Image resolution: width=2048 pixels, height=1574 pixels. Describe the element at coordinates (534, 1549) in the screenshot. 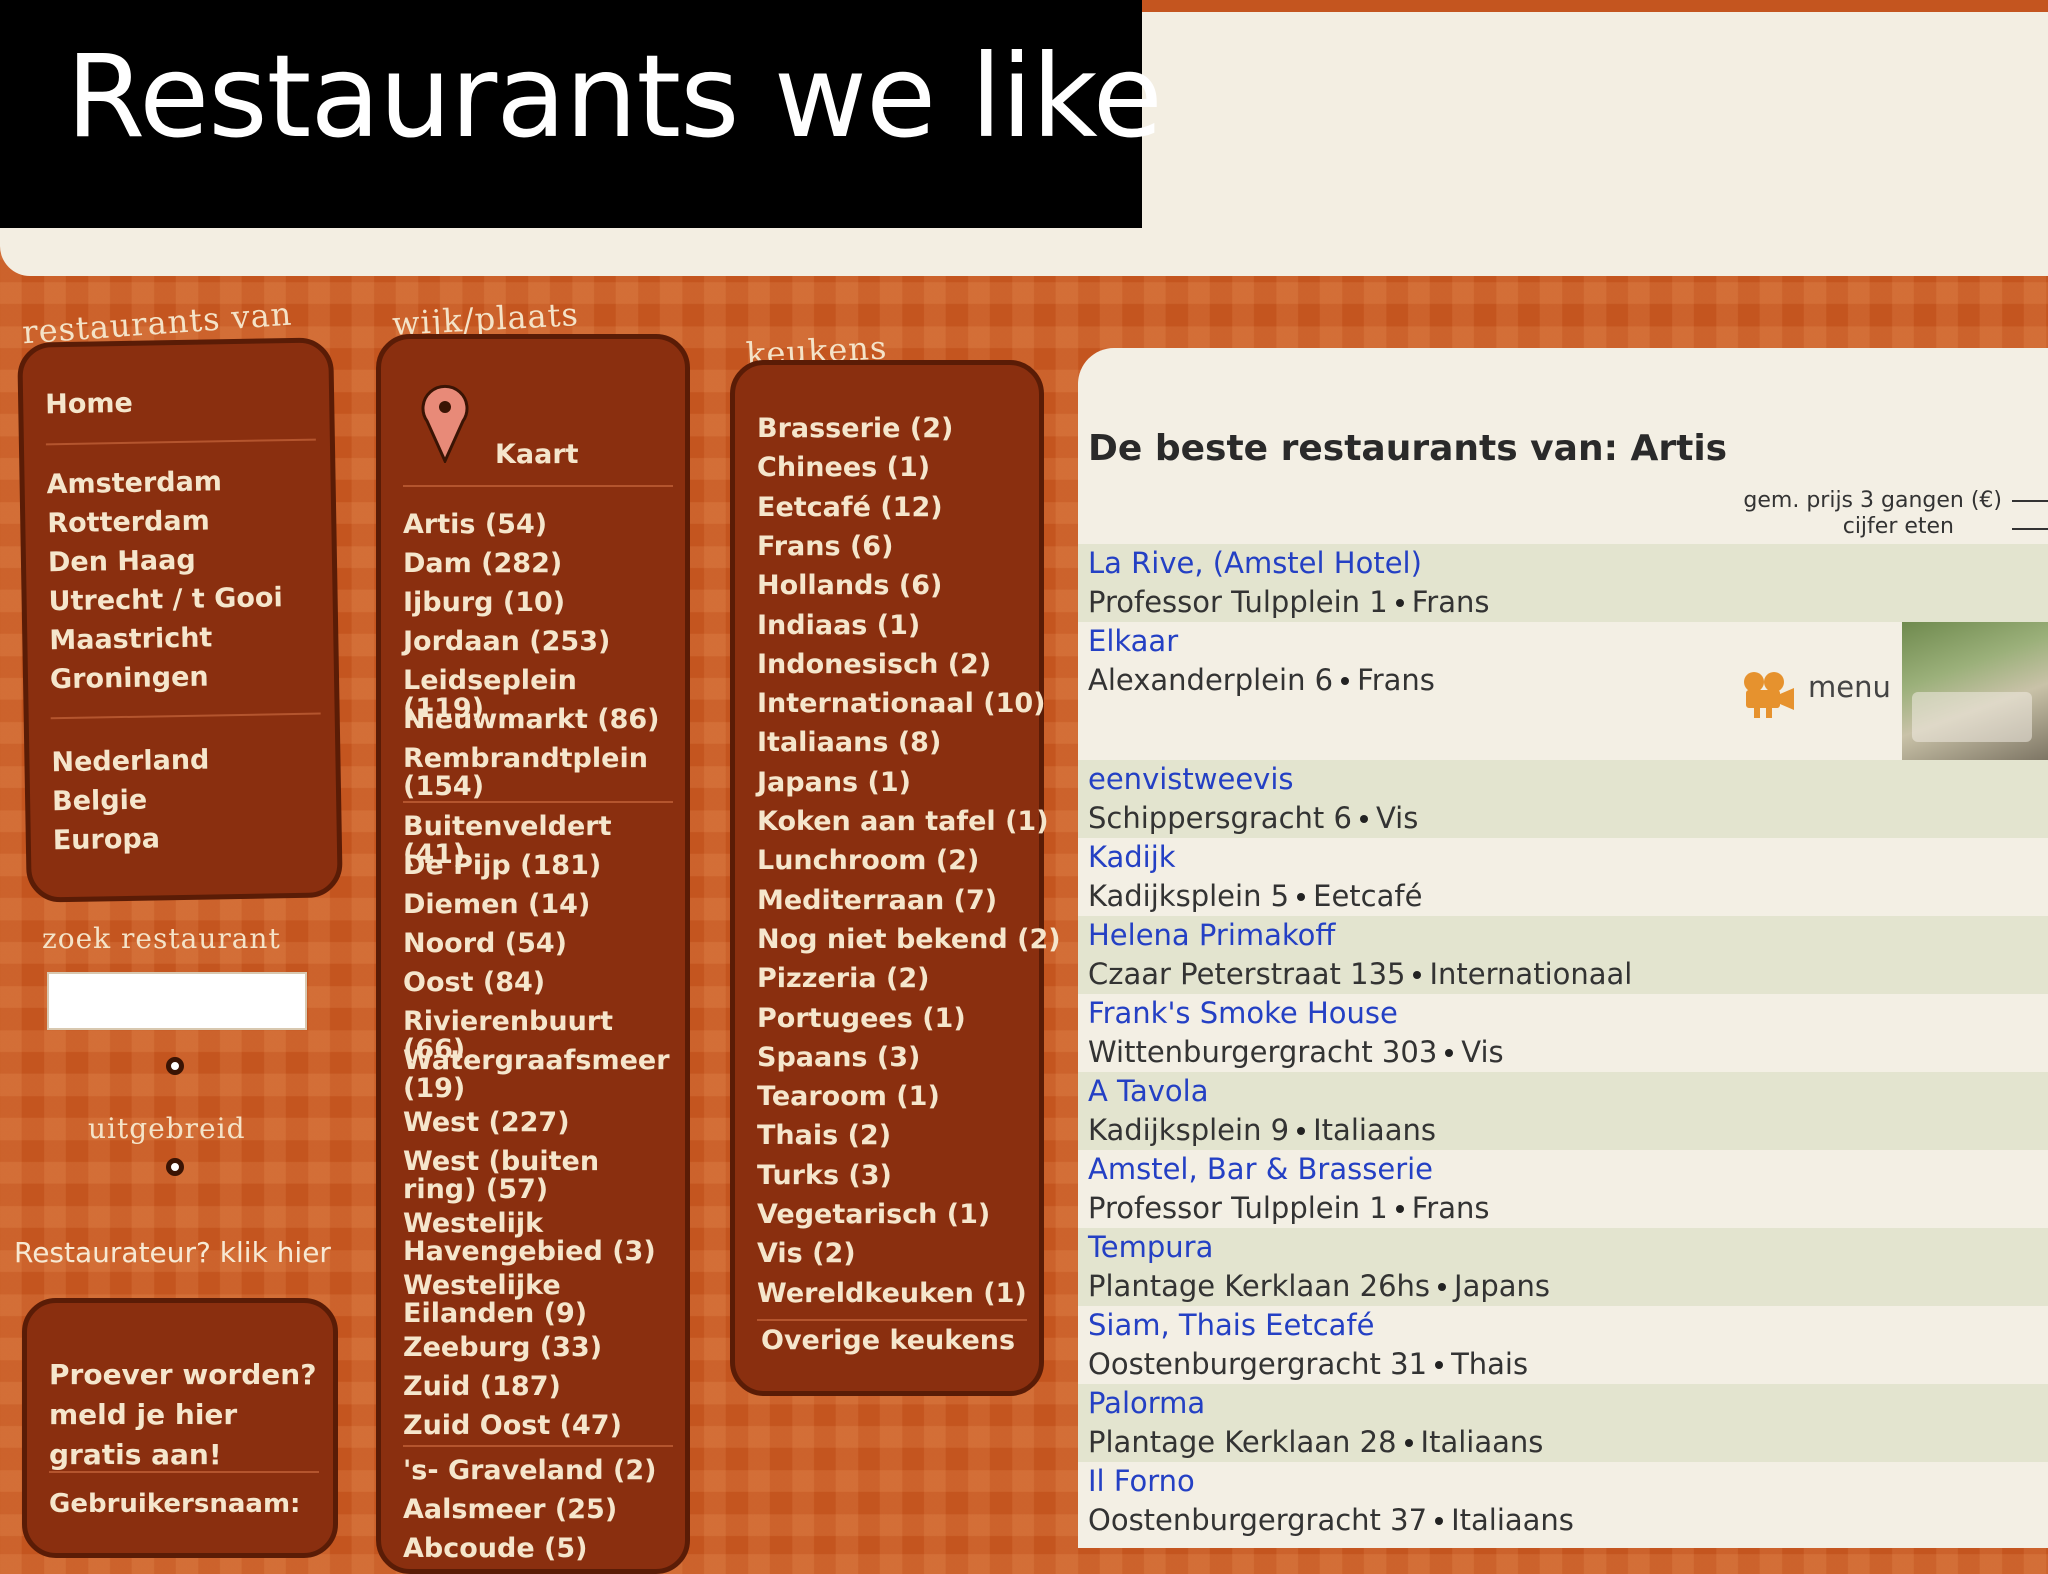

I see `wijk-item: Abcoude (5)` at that location.